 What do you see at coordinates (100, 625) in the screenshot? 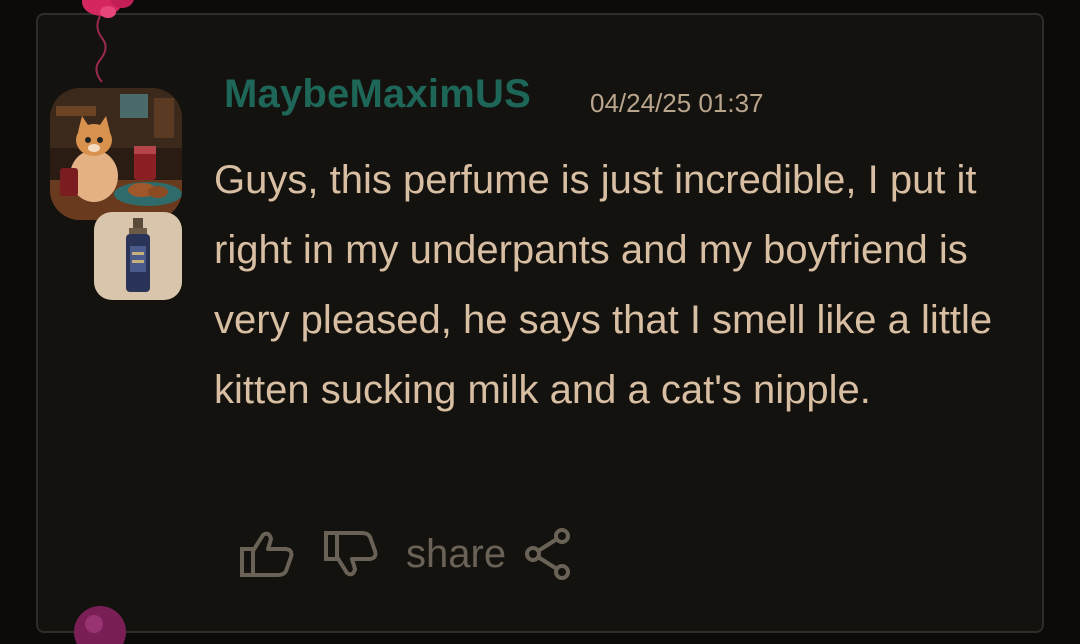
I see `balloon-bottom-icon` at bounding box center [100, 625].